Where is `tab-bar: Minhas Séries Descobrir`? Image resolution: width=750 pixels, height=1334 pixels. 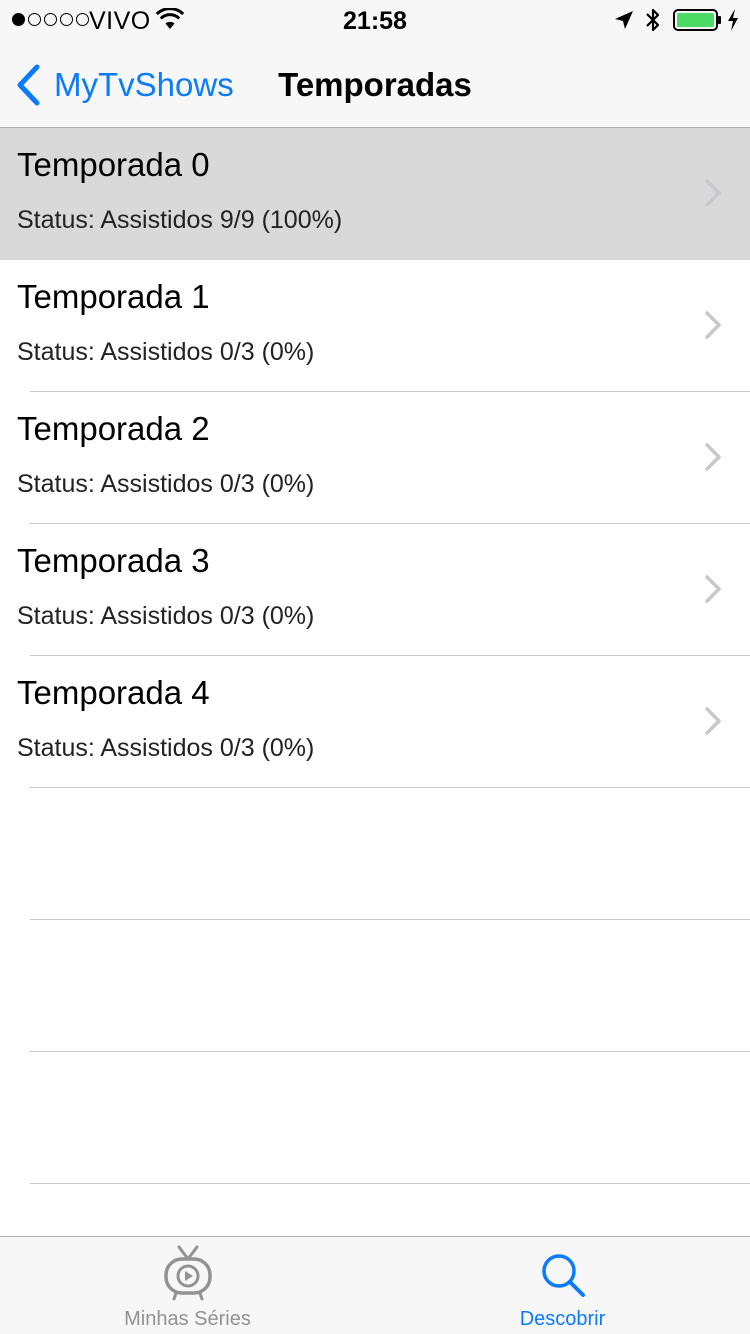
tab-bar: Minhas Séries Descobrir is located at coordinates (375, 1285).